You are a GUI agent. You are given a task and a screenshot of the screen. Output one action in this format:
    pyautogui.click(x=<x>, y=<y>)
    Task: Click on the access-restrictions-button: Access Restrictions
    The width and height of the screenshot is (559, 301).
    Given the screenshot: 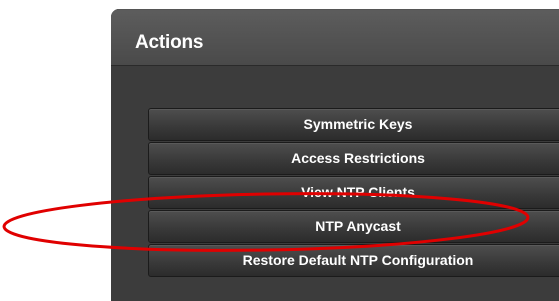 What is the action you would take?
    pyautogui.click(x=353, y=158)
    